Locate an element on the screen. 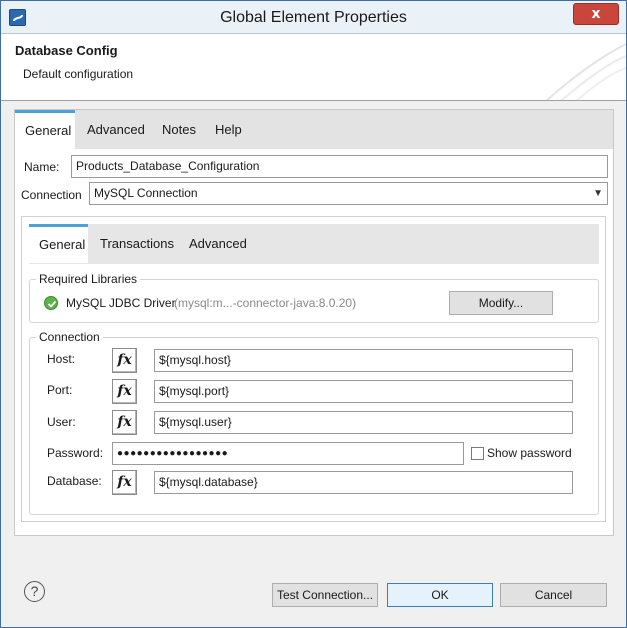  window-title: Global Element Properties is located at coordinates (313, 17).